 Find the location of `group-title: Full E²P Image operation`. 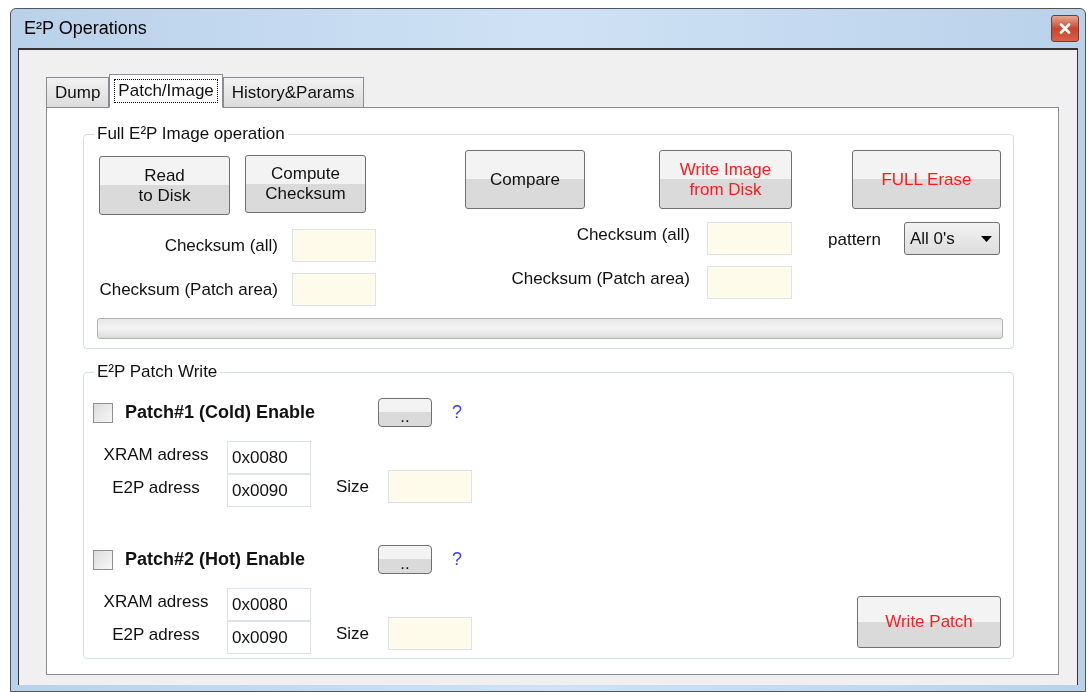

group-title: Full E²P Image operation is located at coordinates (191, 134).